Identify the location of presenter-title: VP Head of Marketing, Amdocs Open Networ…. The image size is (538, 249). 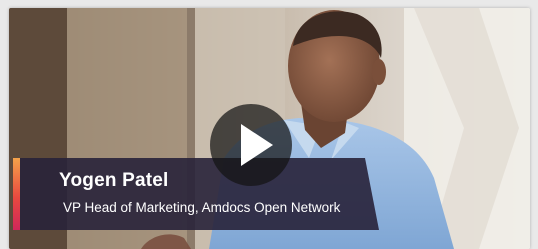
(202, 207).